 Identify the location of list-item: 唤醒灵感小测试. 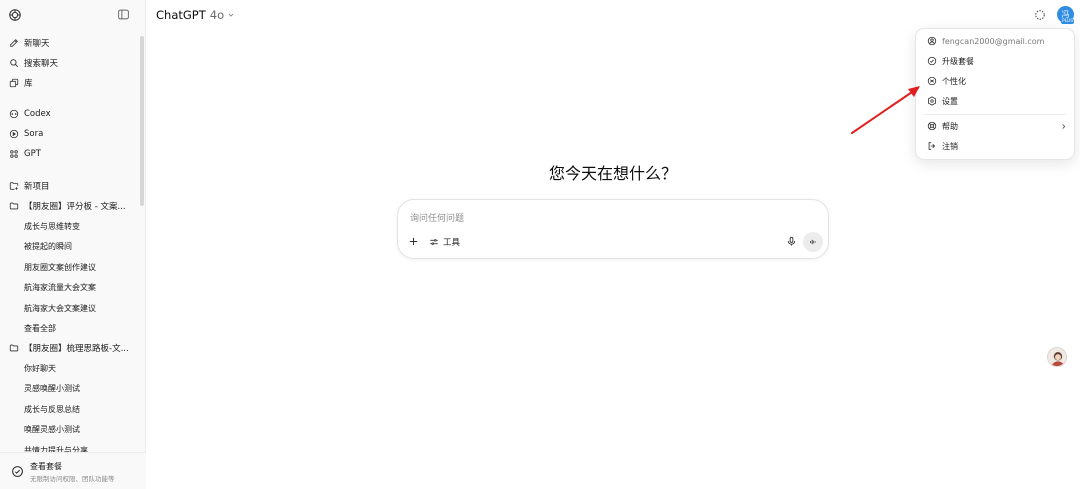
(70, 429).